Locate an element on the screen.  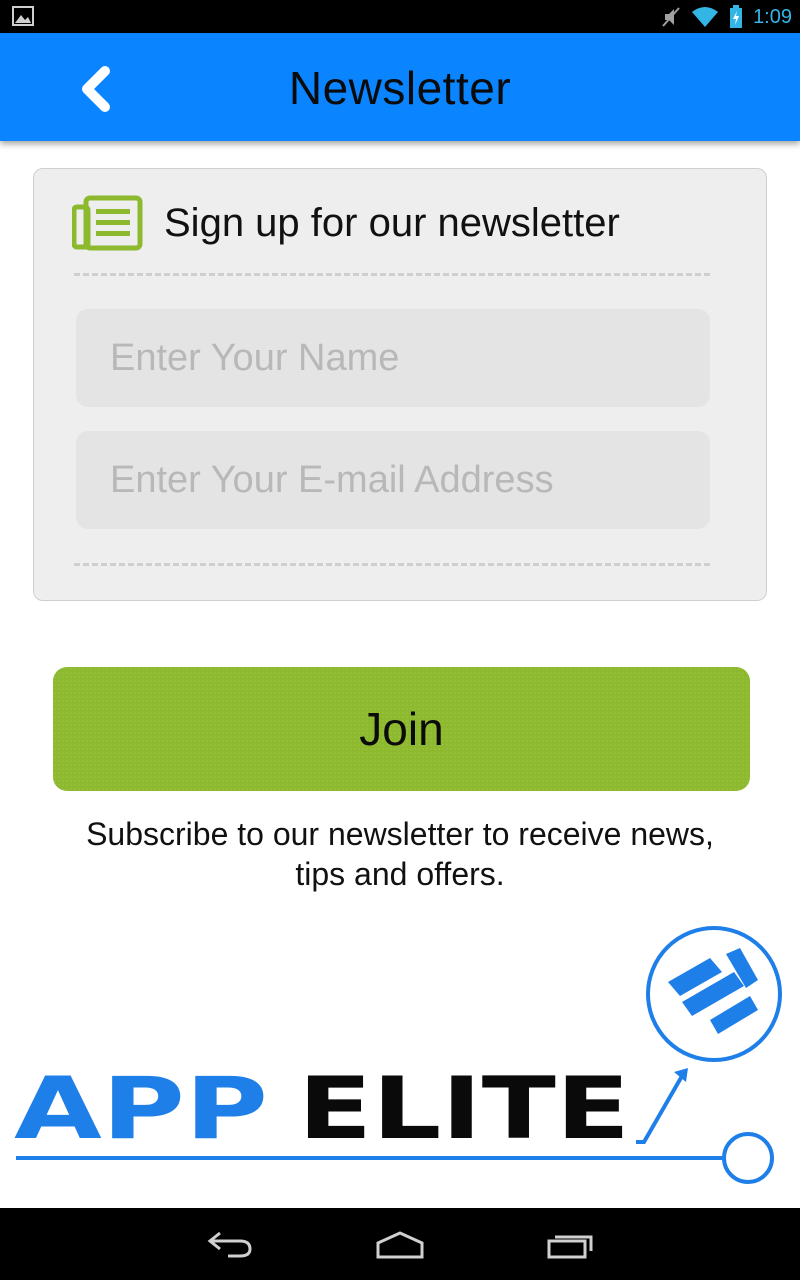
logo-emblem-icon is located at coordinates (713, 991).